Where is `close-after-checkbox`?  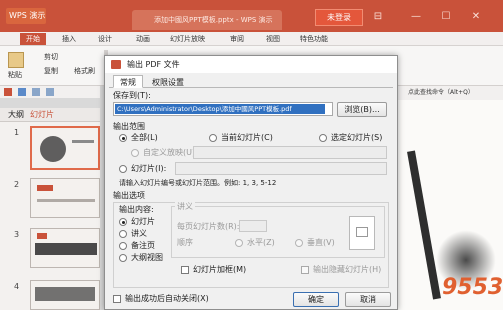 close-after-checkbox is located at coordinates (117, 299).